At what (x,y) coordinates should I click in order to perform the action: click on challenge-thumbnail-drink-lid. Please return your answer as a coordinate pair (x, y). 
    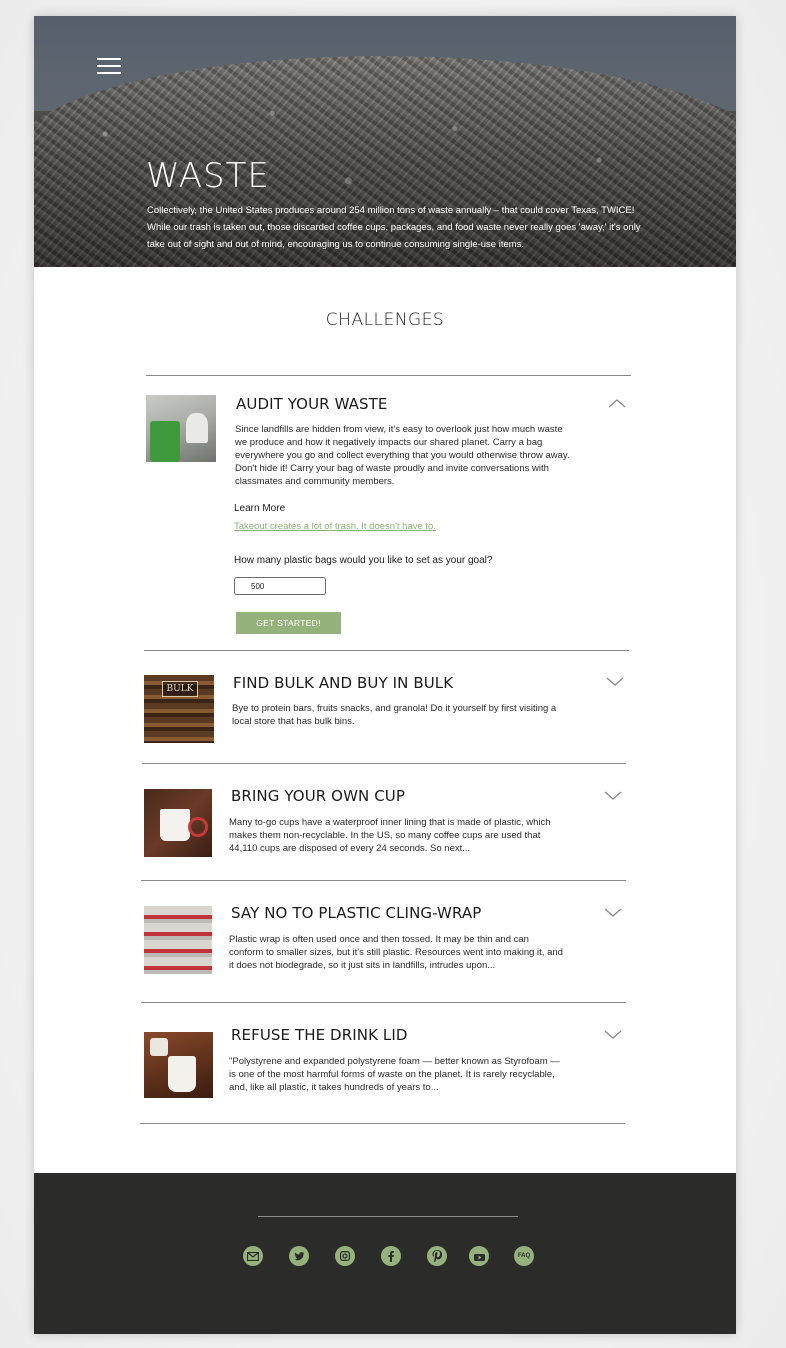
    Looking at the image, I should click on (178, 1065).